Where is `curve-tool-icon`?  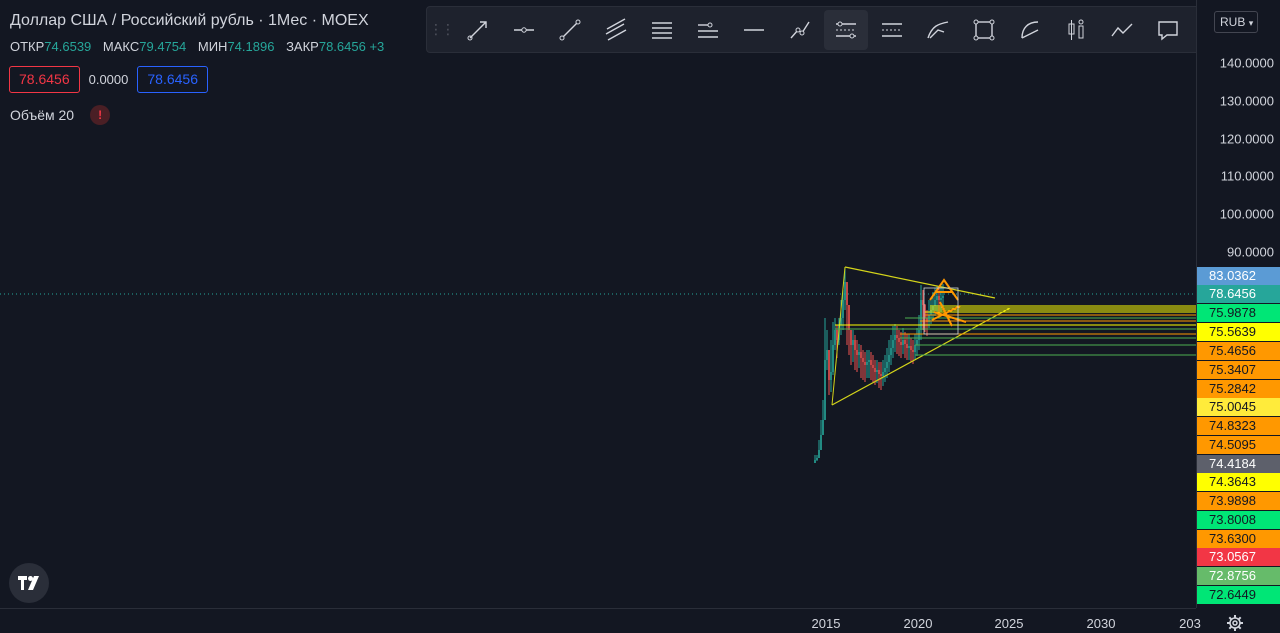 curve-tool-icon is located at coordinates (938, 30).